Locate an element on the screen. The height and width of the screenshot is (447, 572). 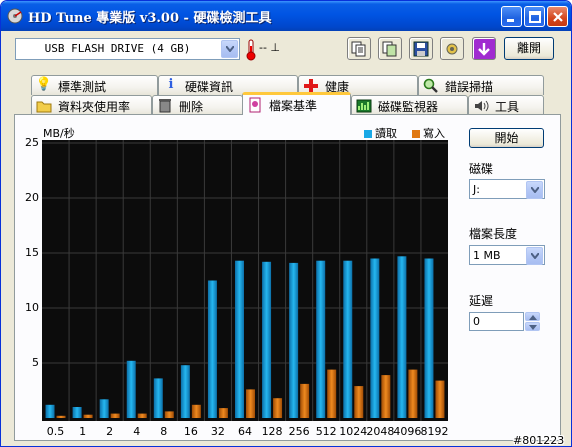
disk-dropdown-button is located at coordinates (534, 190).